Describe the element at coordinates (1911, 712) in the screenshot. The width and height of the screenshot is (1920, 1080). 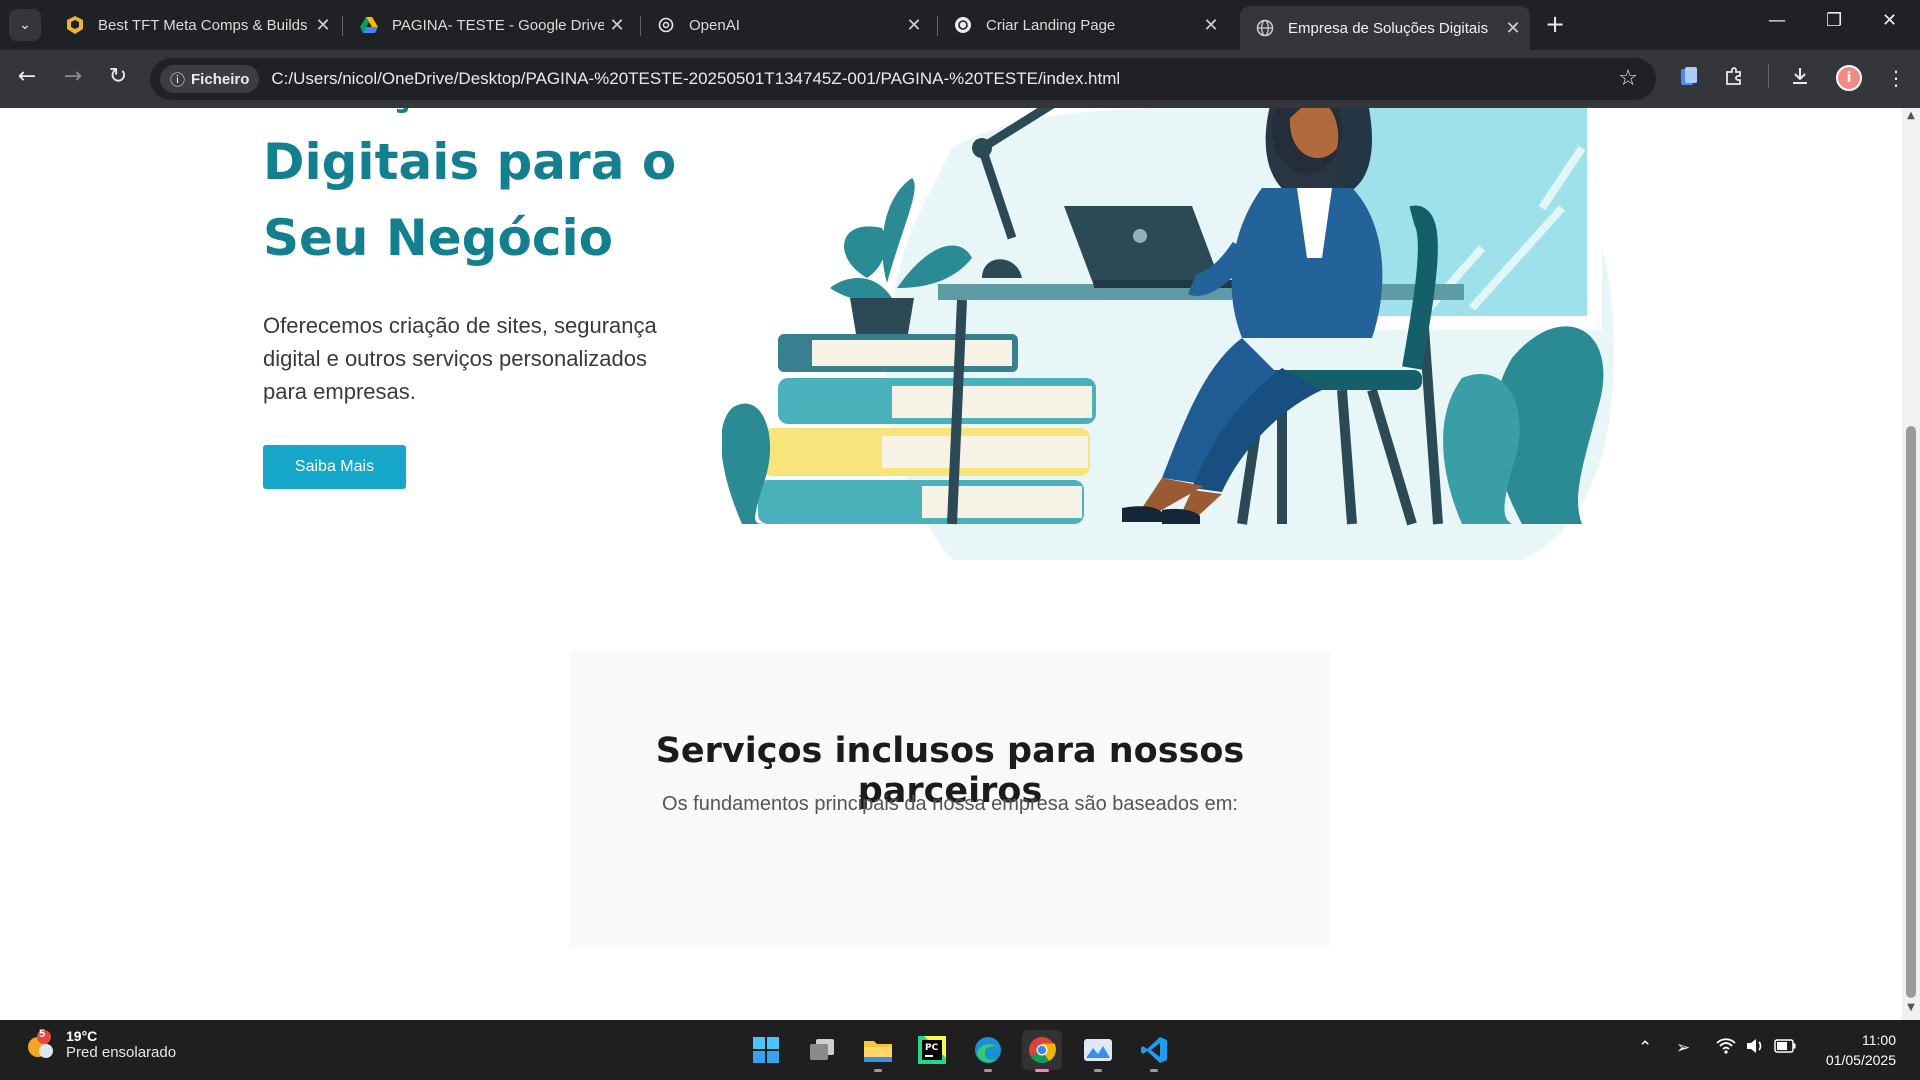
I see `scrollbar-thumb` at that location.